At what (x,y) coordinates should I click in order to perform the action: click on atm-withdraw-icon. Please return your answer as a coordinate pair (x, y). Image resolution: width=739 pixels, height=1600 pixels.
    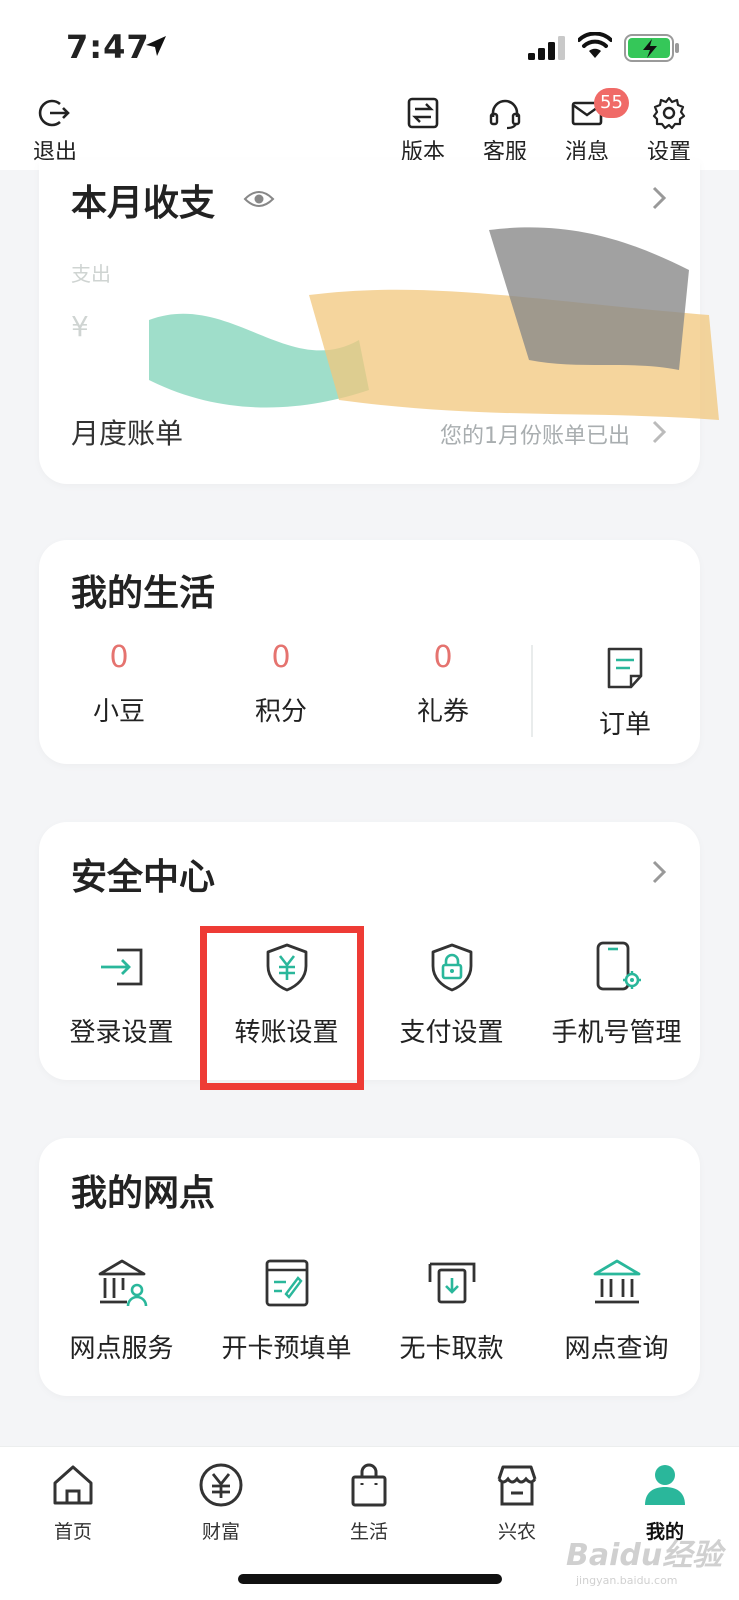
    Looking at the image, I should click on (451, 1283).